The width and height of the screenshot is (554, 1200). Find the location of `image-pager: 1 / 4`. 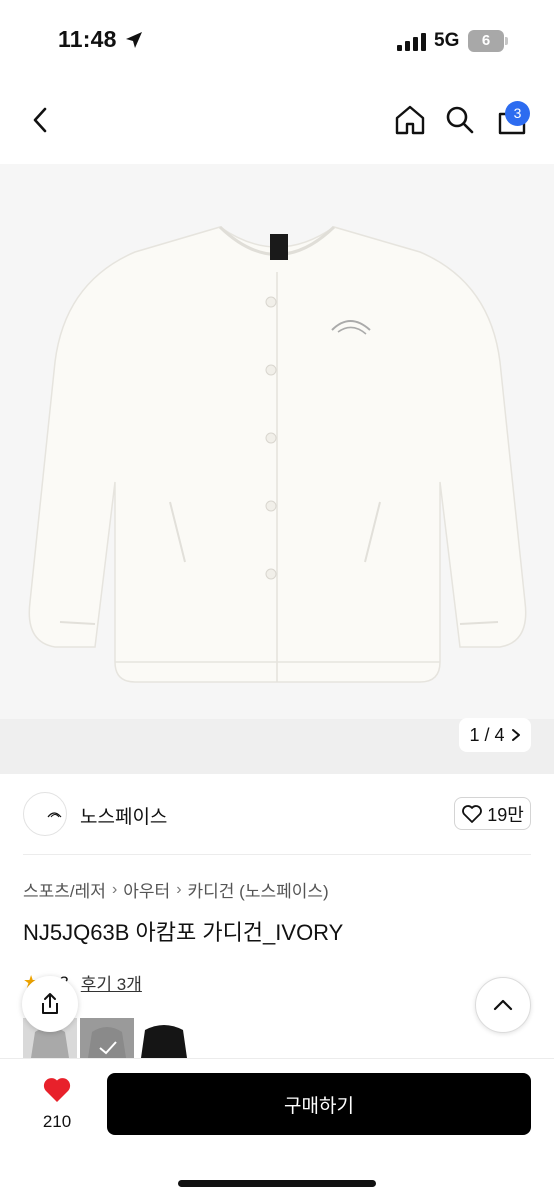

image-pager: 1 / 4 is located at coordinates (495, 735).